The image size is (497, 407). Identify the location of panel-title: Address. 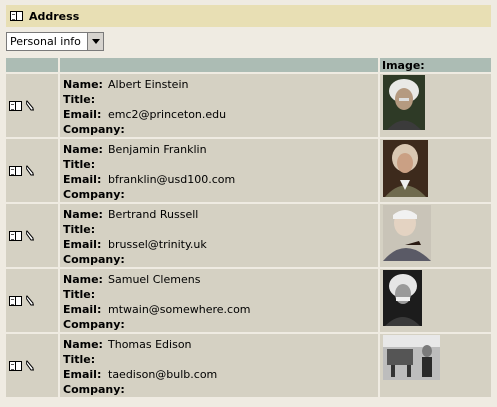
(54, 16).